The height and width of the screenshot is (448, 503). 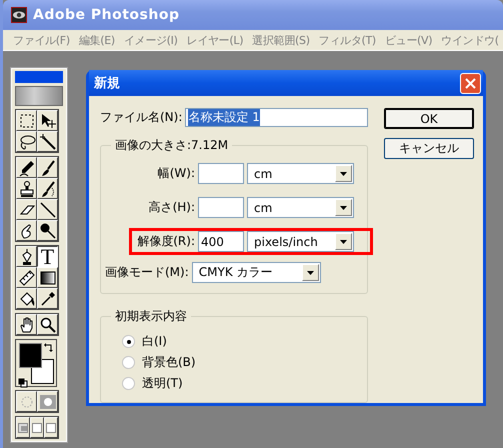 I want to click on magic-wand-icon, so click(x=47, y=141).